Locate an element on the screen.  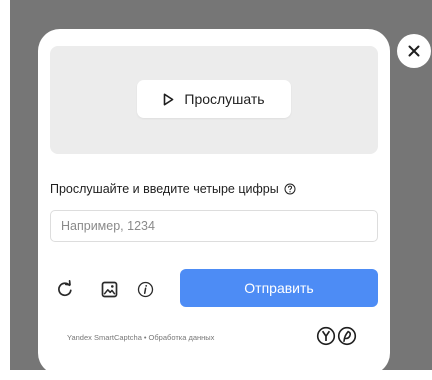
image-icon is located at coordinates (109, 289).